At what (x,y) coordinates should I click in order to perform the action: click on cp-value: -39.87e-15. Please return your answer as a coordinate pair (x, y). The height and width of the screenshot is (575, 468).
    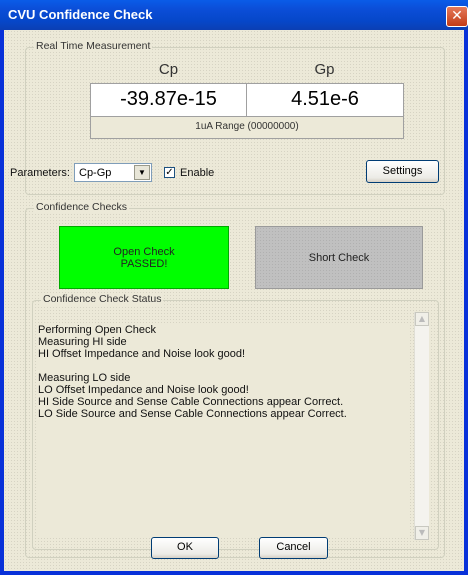
    Looking at the image, I should click on (168, 99).